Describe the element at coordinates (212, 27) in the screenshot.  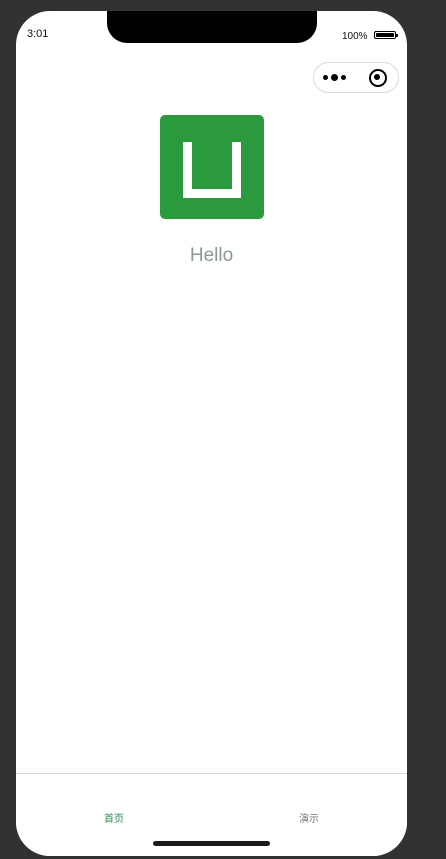
I see `notch` at that location.